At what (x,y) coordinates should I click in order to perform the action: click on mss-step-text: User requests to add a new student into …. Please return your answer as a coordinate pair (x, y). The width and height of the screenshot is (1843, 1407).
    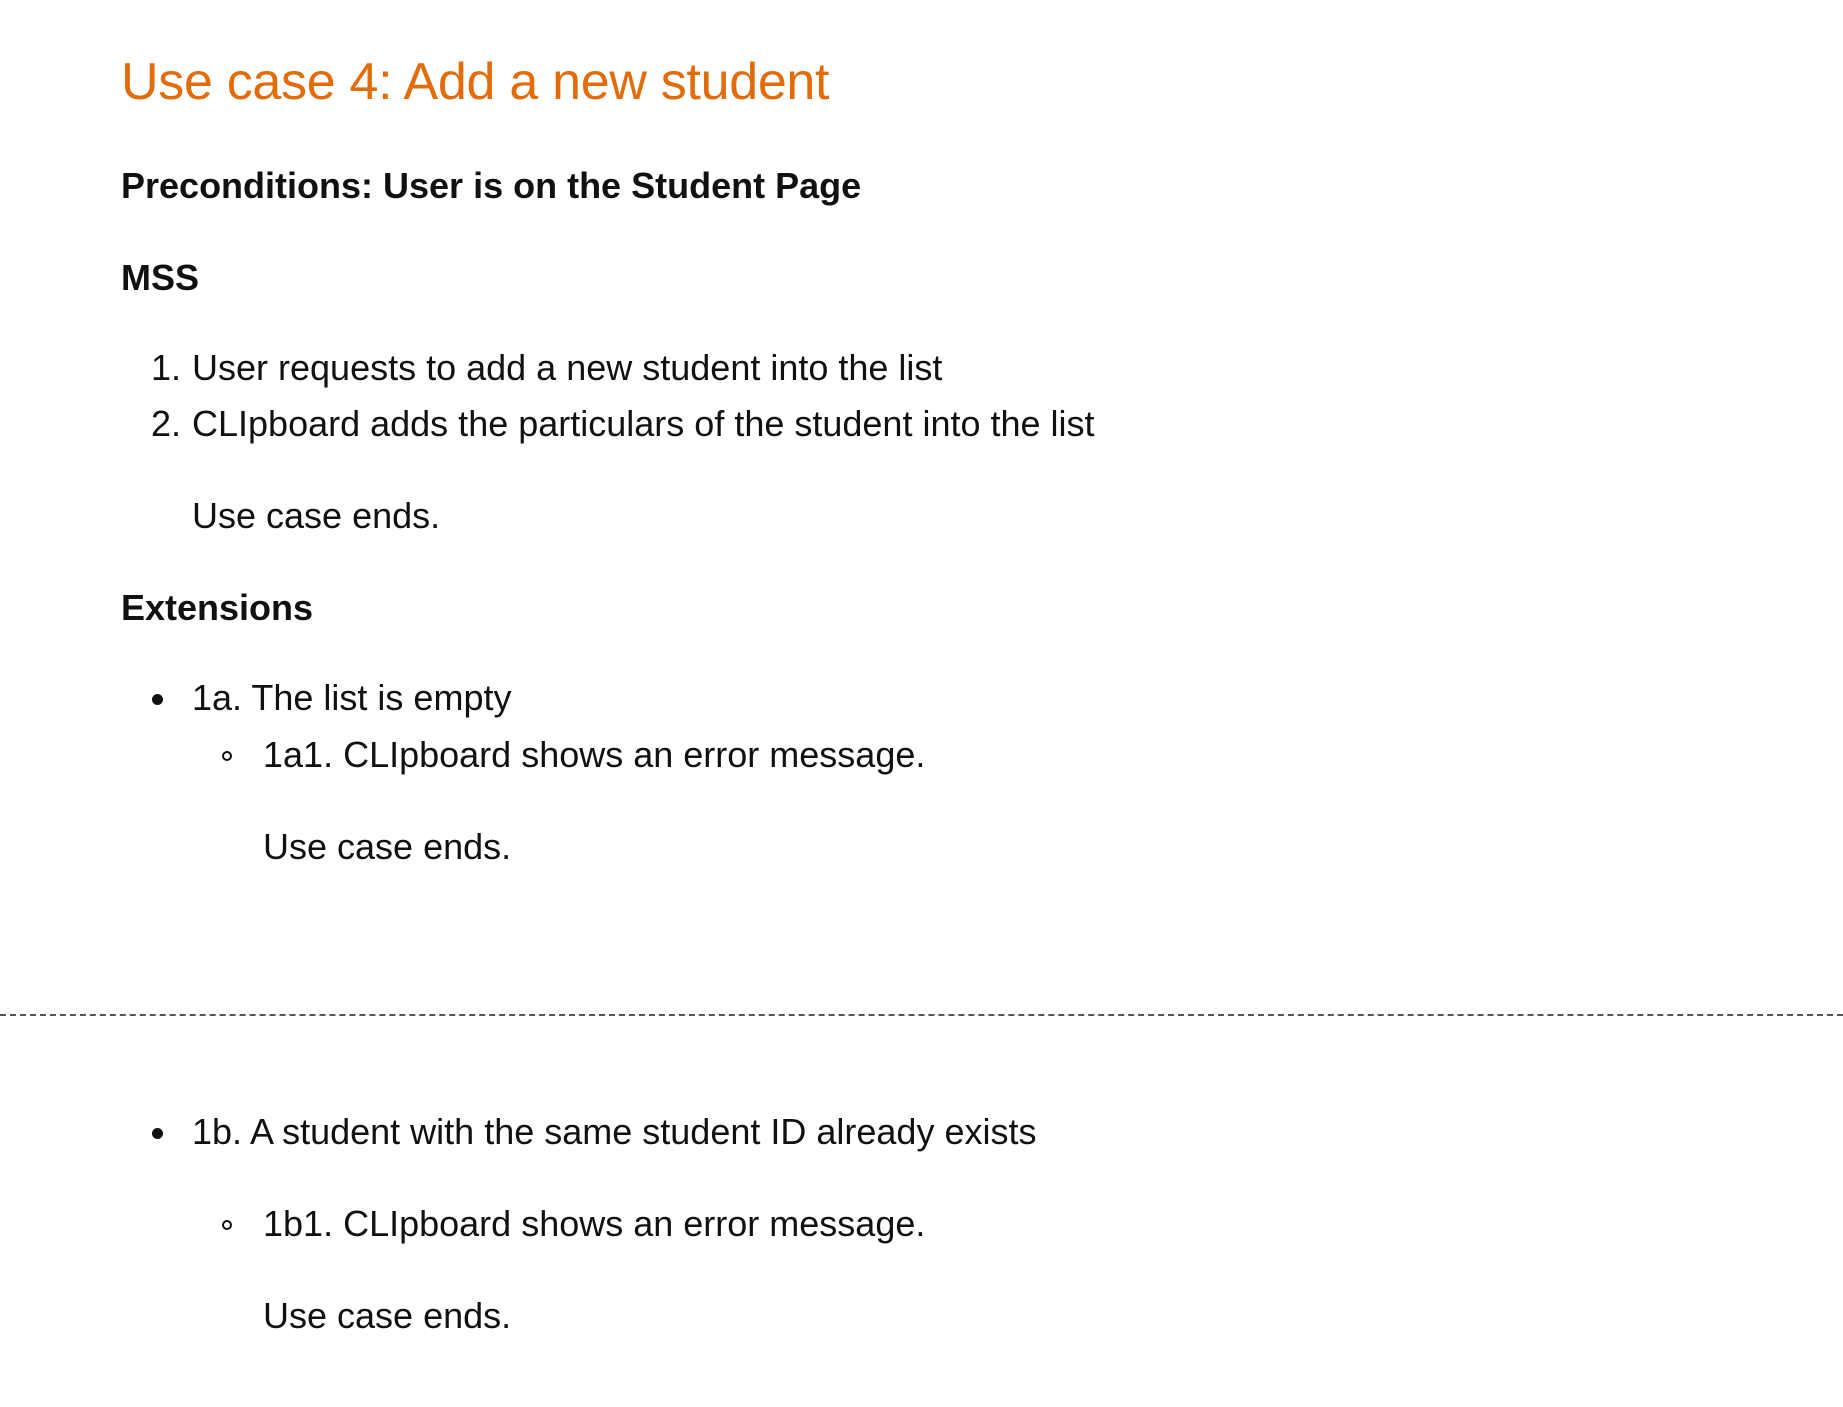
    Looking at the image, I should click on (567, 367).